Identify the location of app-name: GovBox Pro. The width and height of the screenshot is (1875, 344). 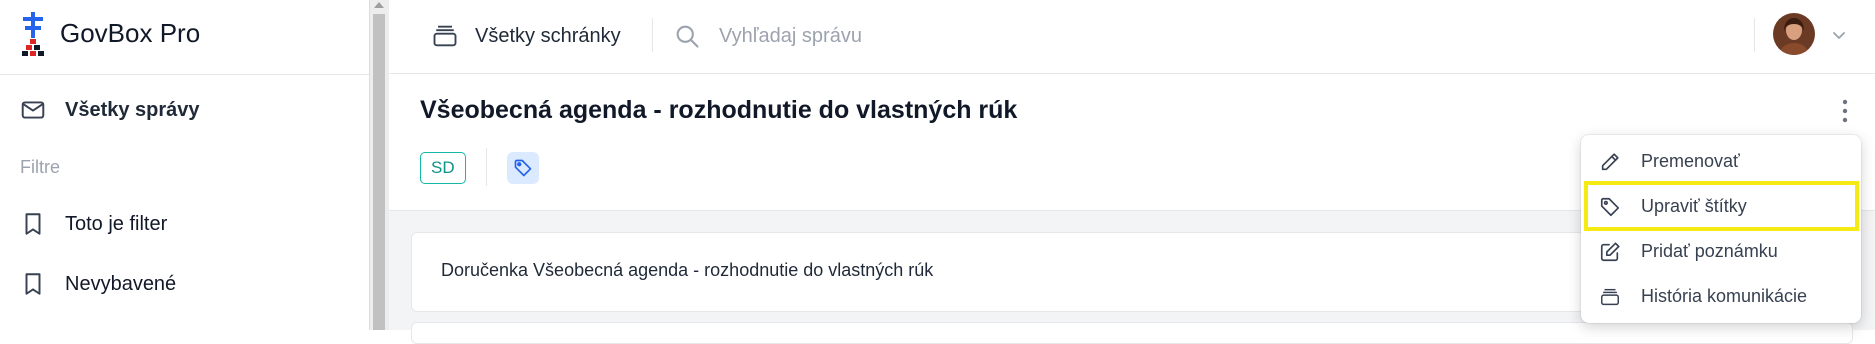
(130, 33).